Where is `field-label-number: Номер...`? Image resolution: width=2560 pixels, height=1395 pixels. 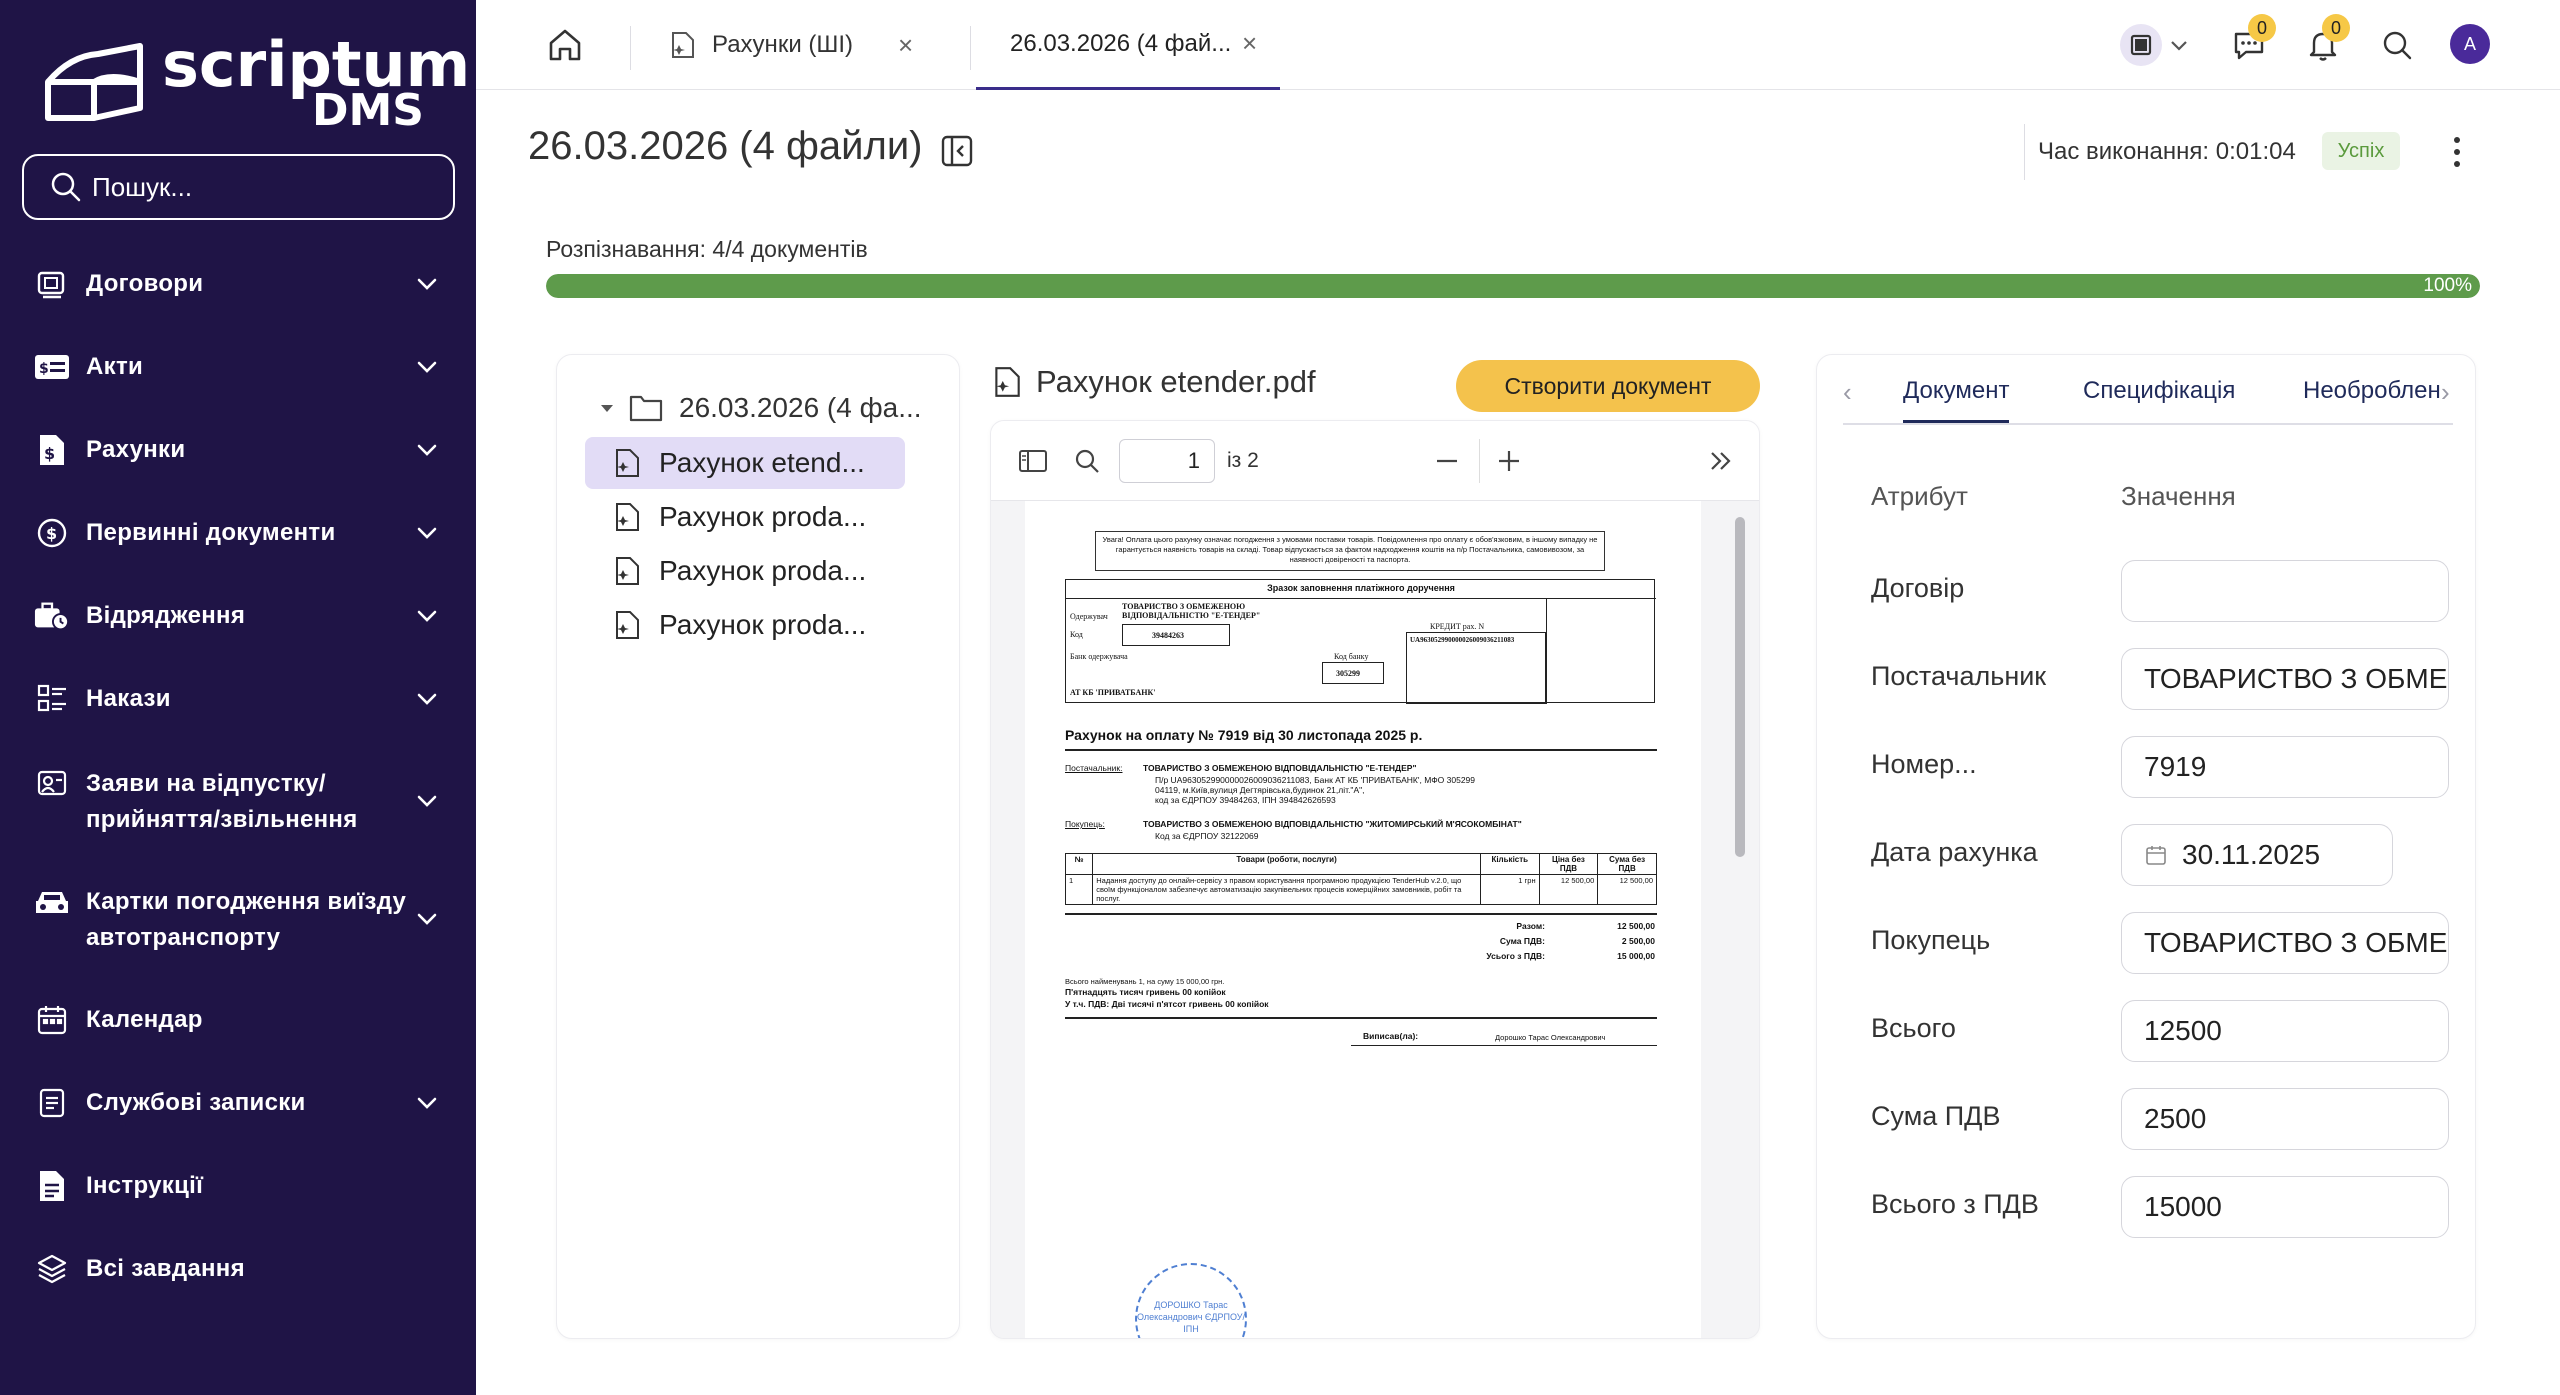
field-label-number: Номер... is located at coordinates (1924, 764).